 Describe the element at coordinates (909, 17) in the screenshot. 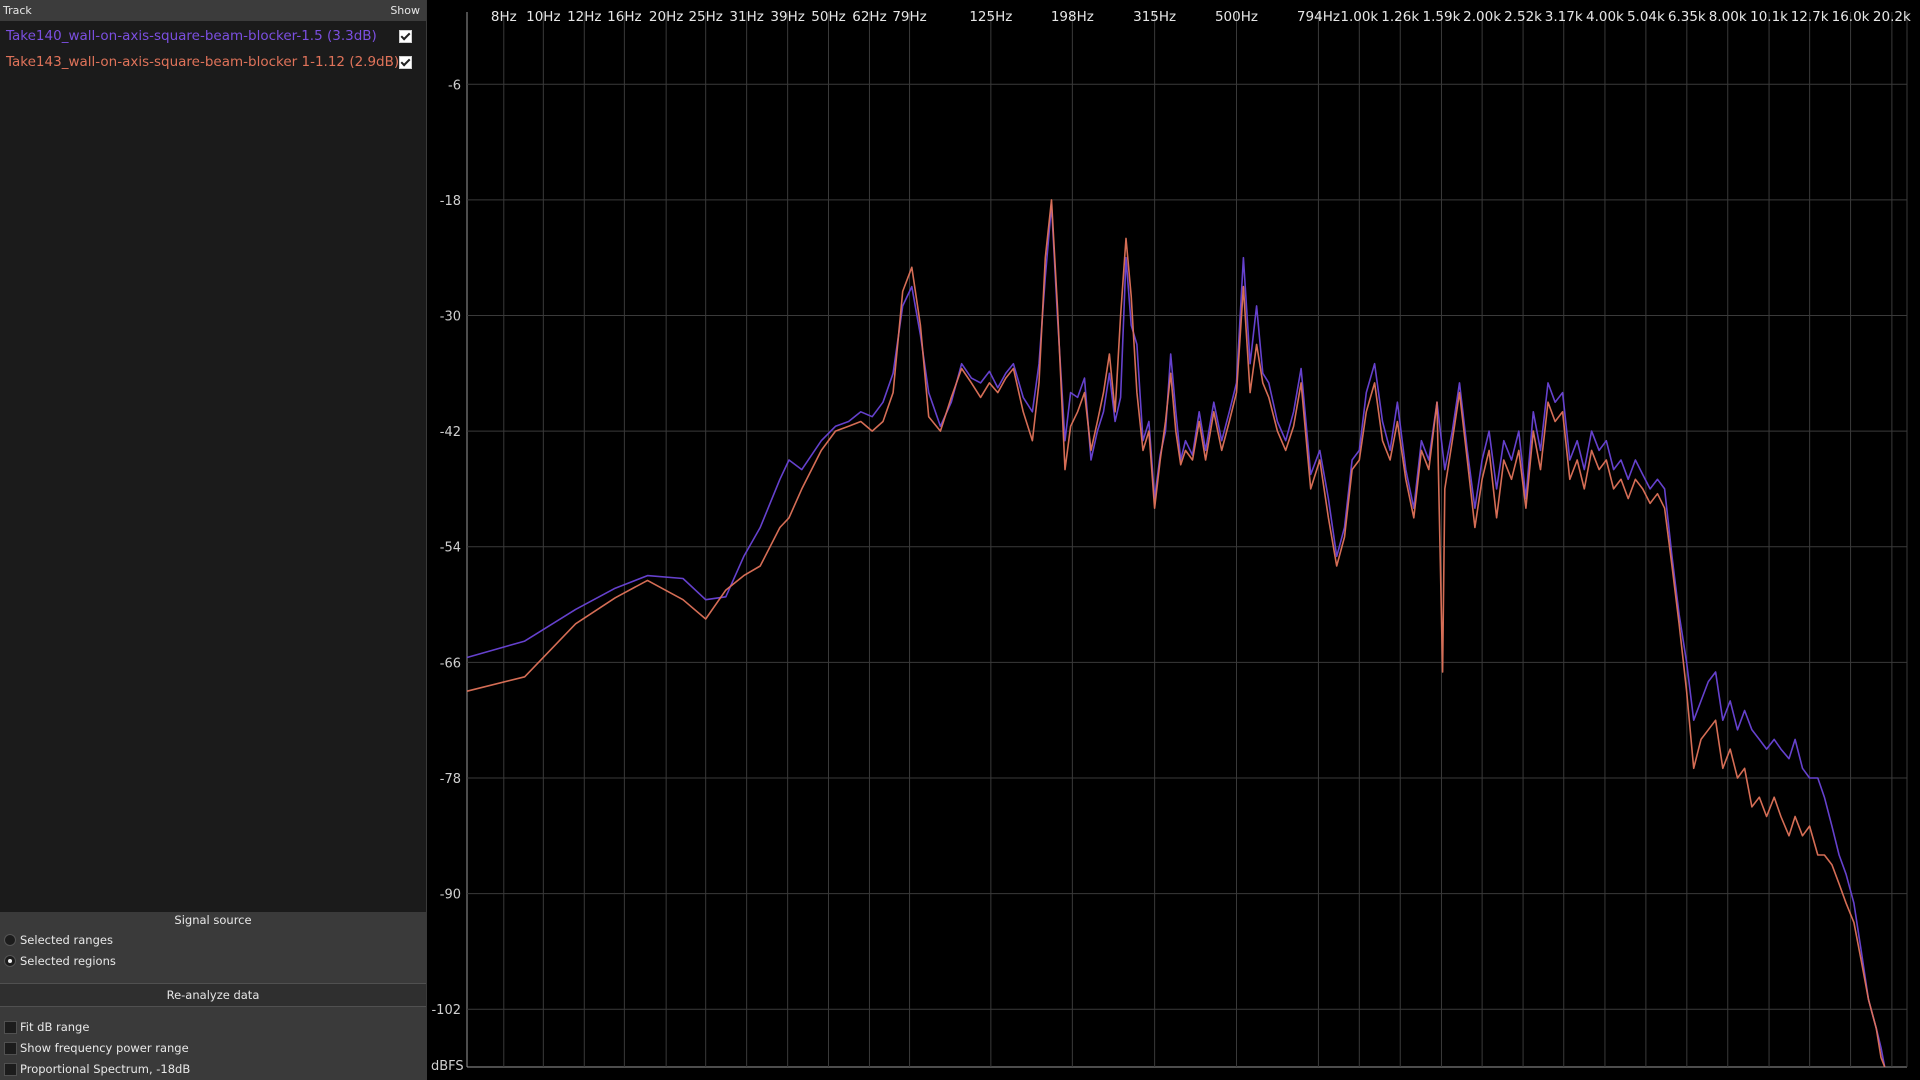

I see `x-tick-label: 79Hz` at that location.